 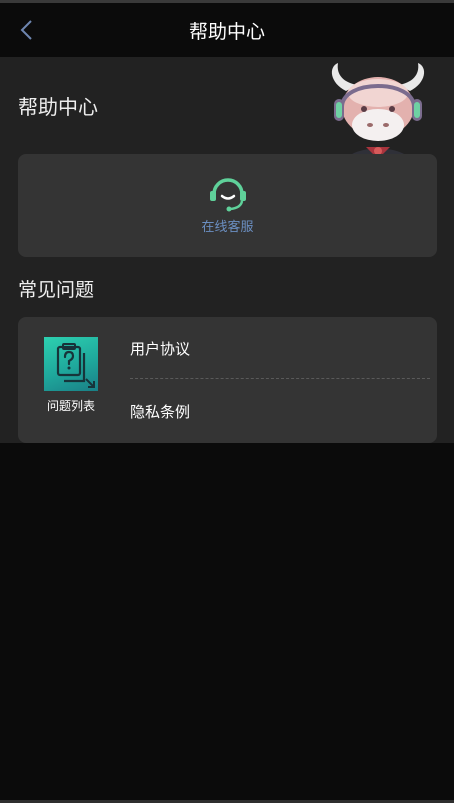 I want to click on faq-item-privacy-policy: 隐私条例, so click(x=280, y=411).